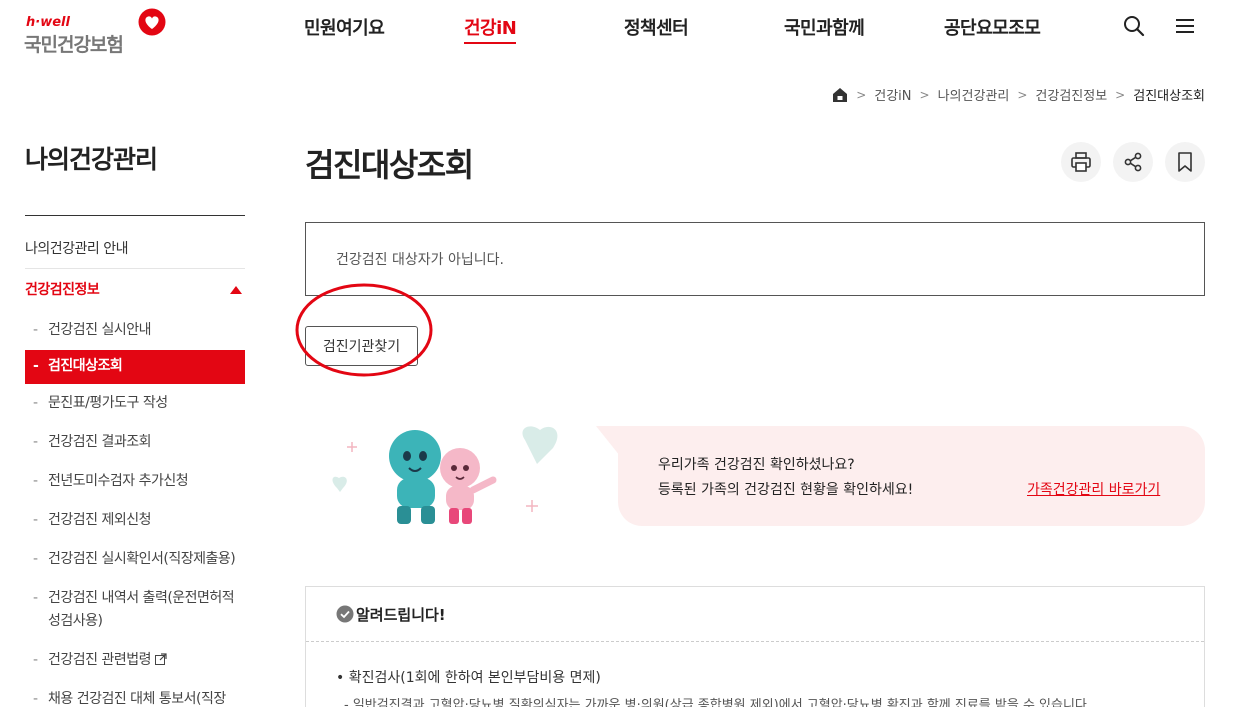  Describe the element at coordinates (135, 559) in the screenshot. I see `sidebar-subitem: 건강검진 실시확인서(직장제출용)` at that location.